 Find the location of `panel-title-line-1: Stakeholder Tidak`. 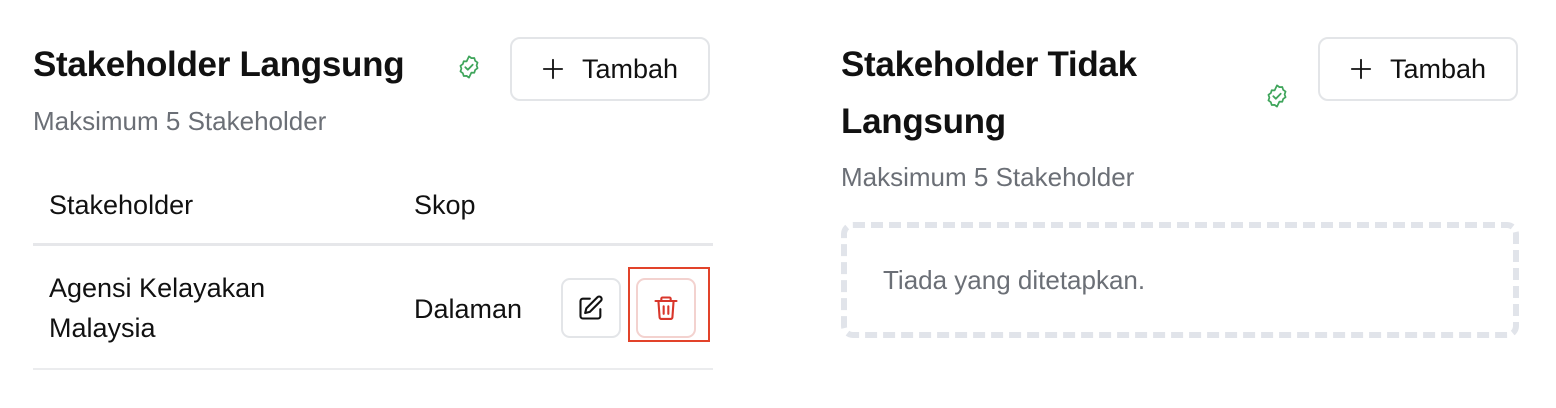

panel-title-line-1: Stakeholder Tidak is located at coordinates (989, 64).